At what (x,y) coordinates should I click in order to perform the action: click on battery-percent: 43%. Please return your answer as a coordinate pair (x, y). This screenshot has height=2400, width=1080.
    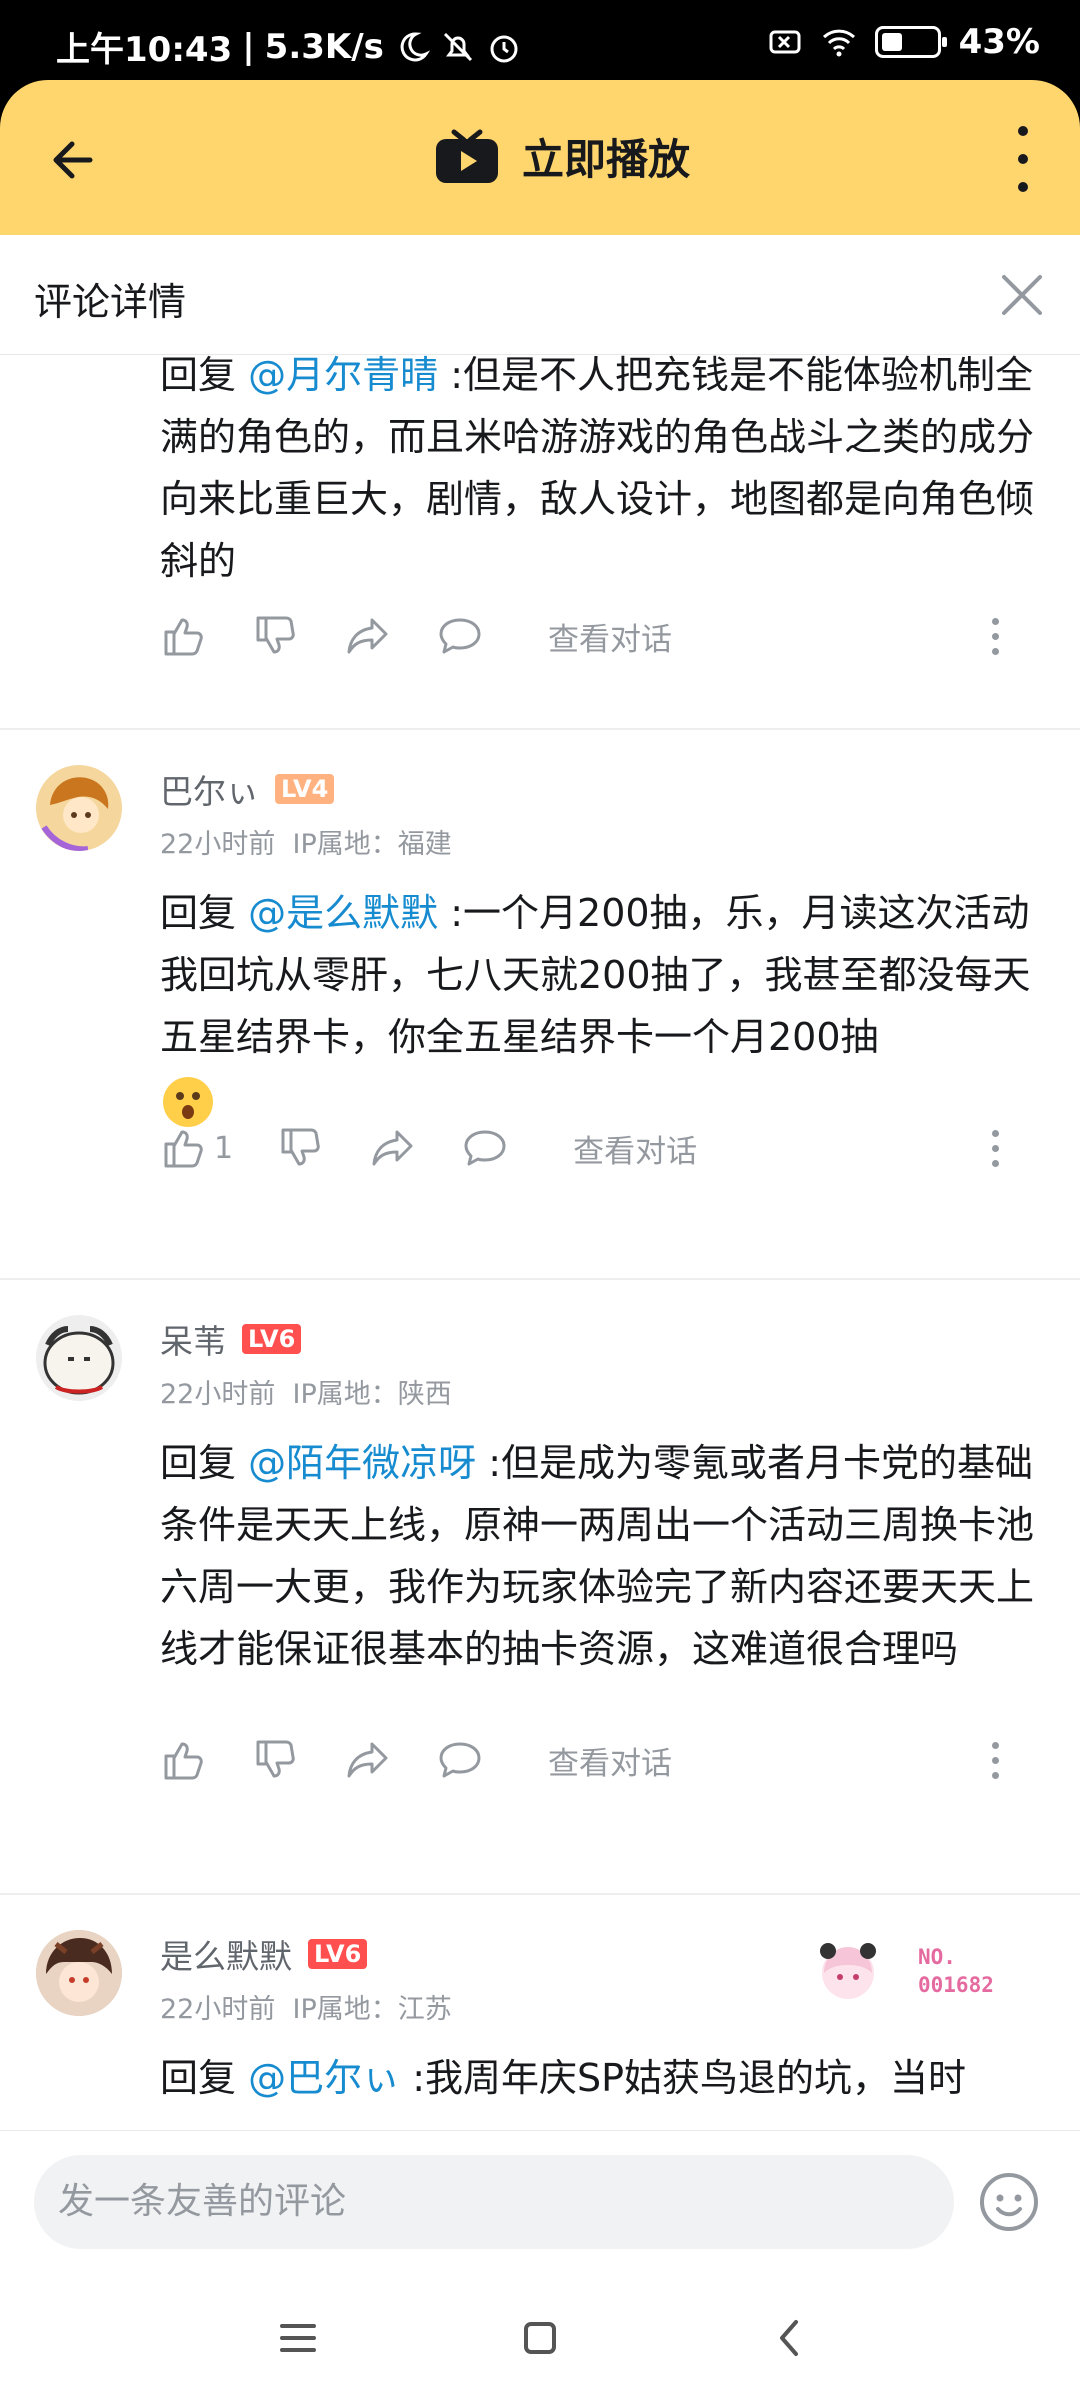
    Looking at the image, I should click on (999, 42).